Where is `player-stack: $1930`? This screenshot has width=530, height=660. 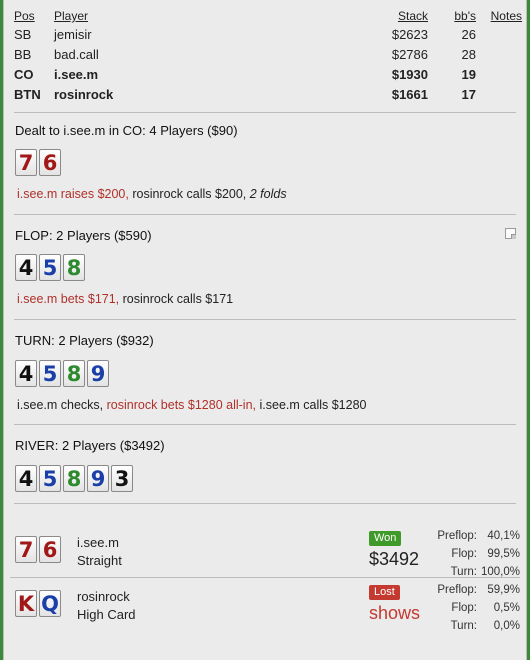
player-stack: $1930 is located at coordinates (409, 74).